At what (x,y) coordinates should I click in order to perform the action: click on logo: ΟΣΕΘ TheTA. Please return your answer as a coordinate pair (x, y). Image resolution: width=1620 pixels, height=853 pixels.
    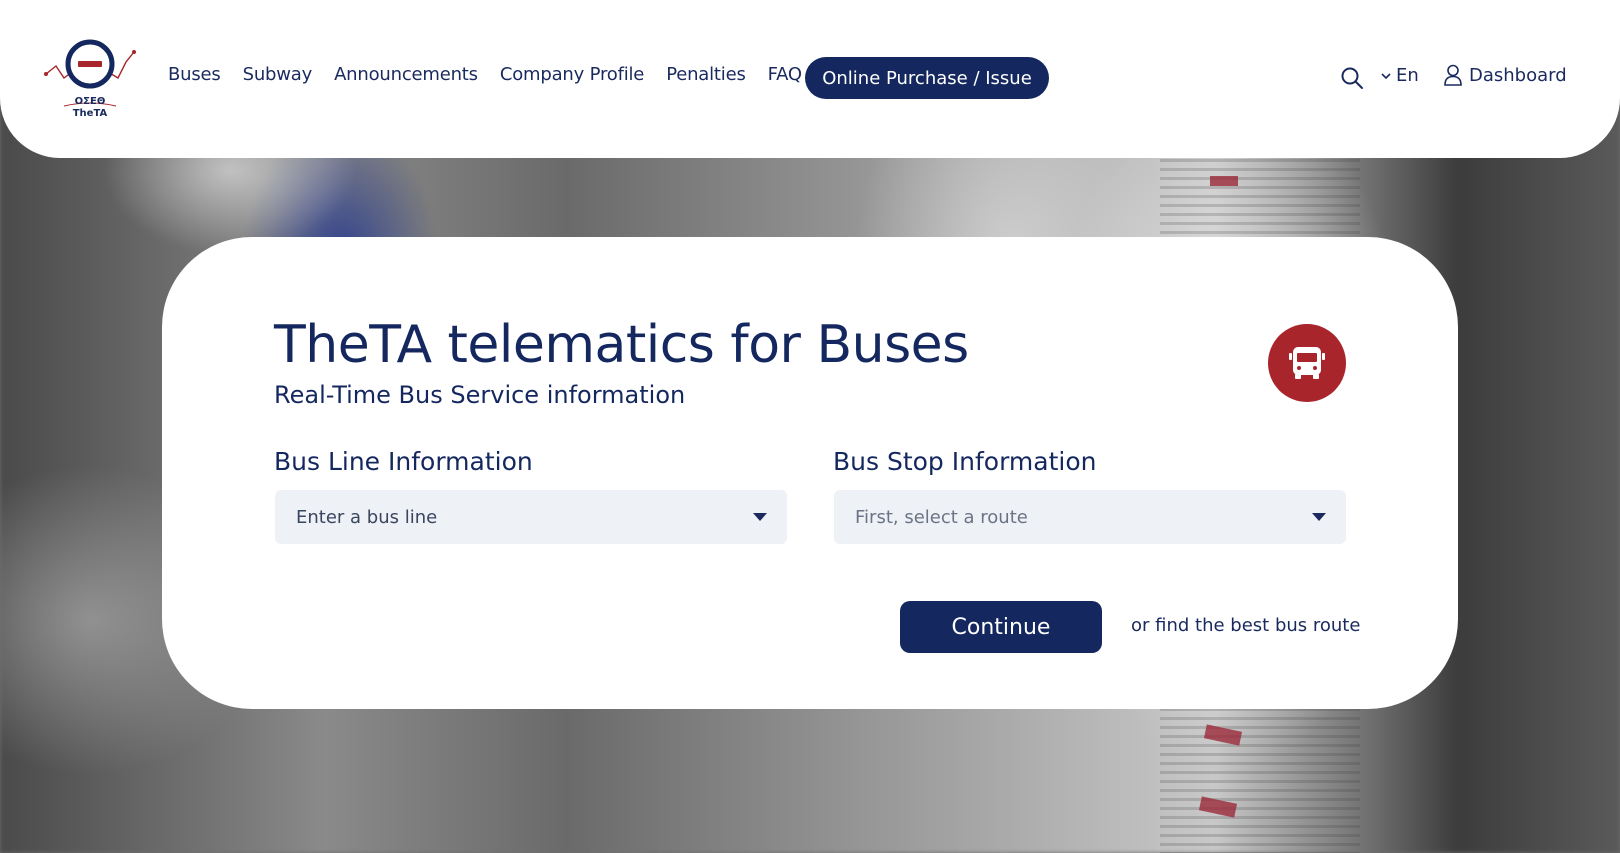
    Looking at the image, I should click on (90, 78).